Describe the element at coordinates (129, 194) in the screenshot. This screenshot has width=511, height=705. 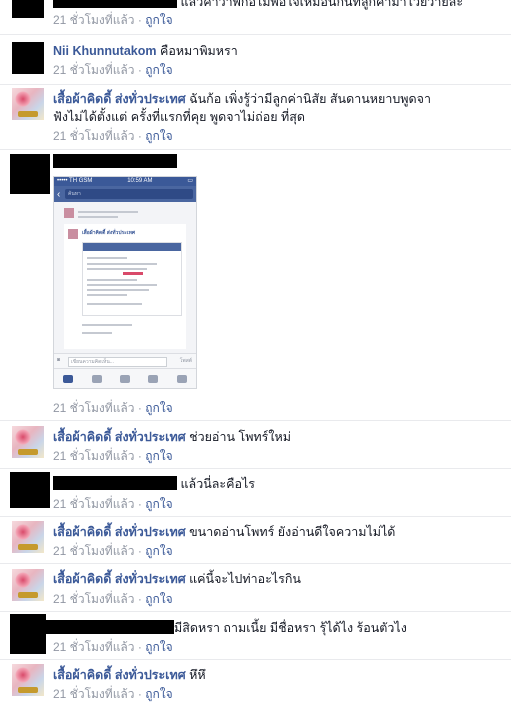
I see `phone-search-box: ค้นหา` at that location.